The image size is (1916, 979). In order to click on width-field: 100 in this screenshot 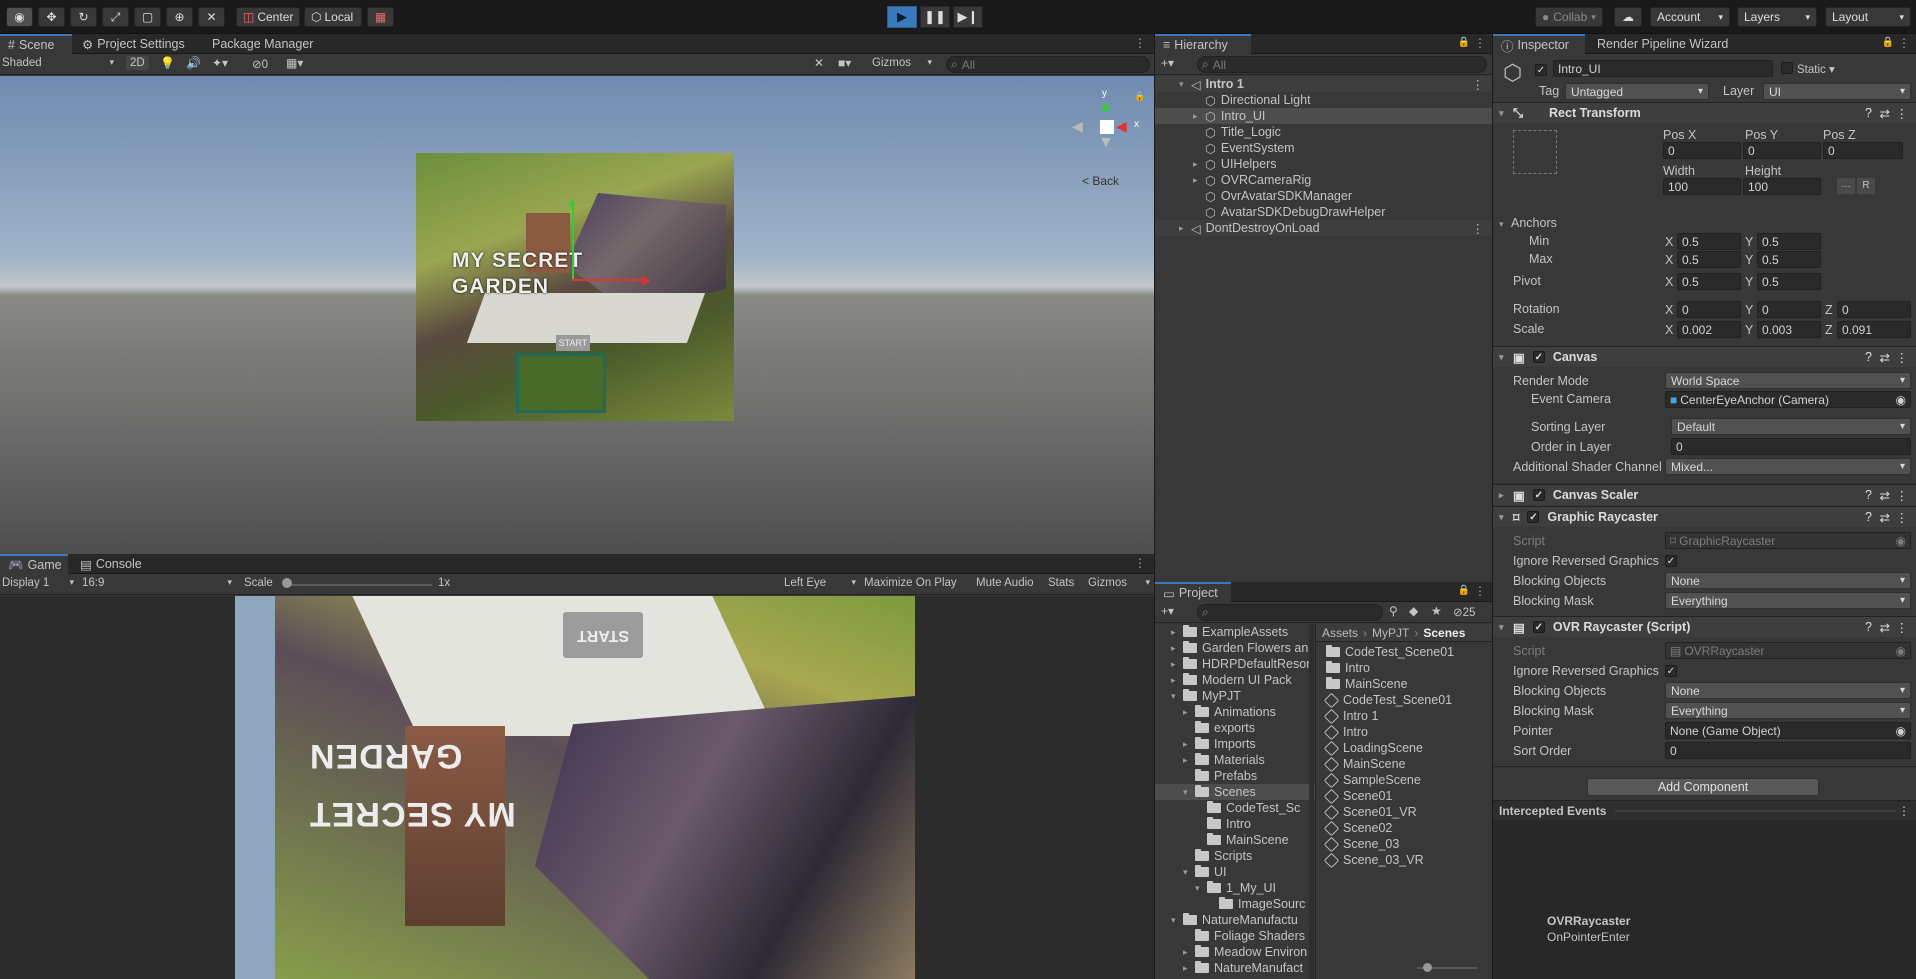, I will do `click(1702, 186)`.